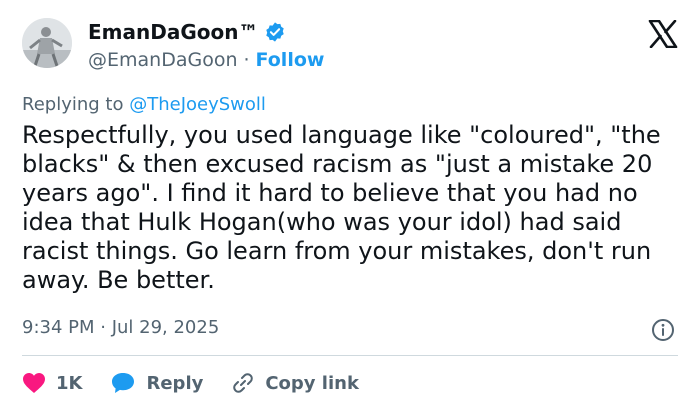  I want to click on like-count: 1K, so click(69, 383).